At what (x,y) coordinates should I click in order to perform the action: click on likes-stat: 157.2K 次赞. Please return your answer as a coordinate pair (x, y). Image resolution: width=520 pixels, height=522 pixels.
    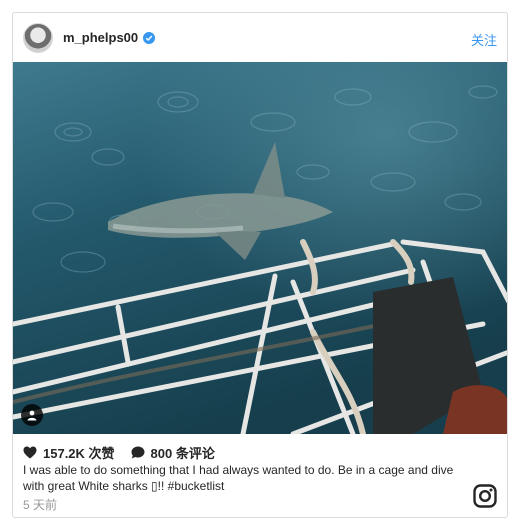
    Looking at the image, I should click on (69, 452).